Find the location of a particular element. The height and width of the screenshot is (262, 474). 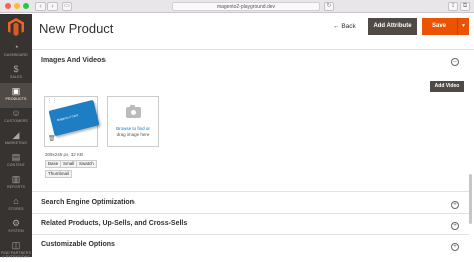

add-video-button: Add Video is located at coordinates (447, 86).